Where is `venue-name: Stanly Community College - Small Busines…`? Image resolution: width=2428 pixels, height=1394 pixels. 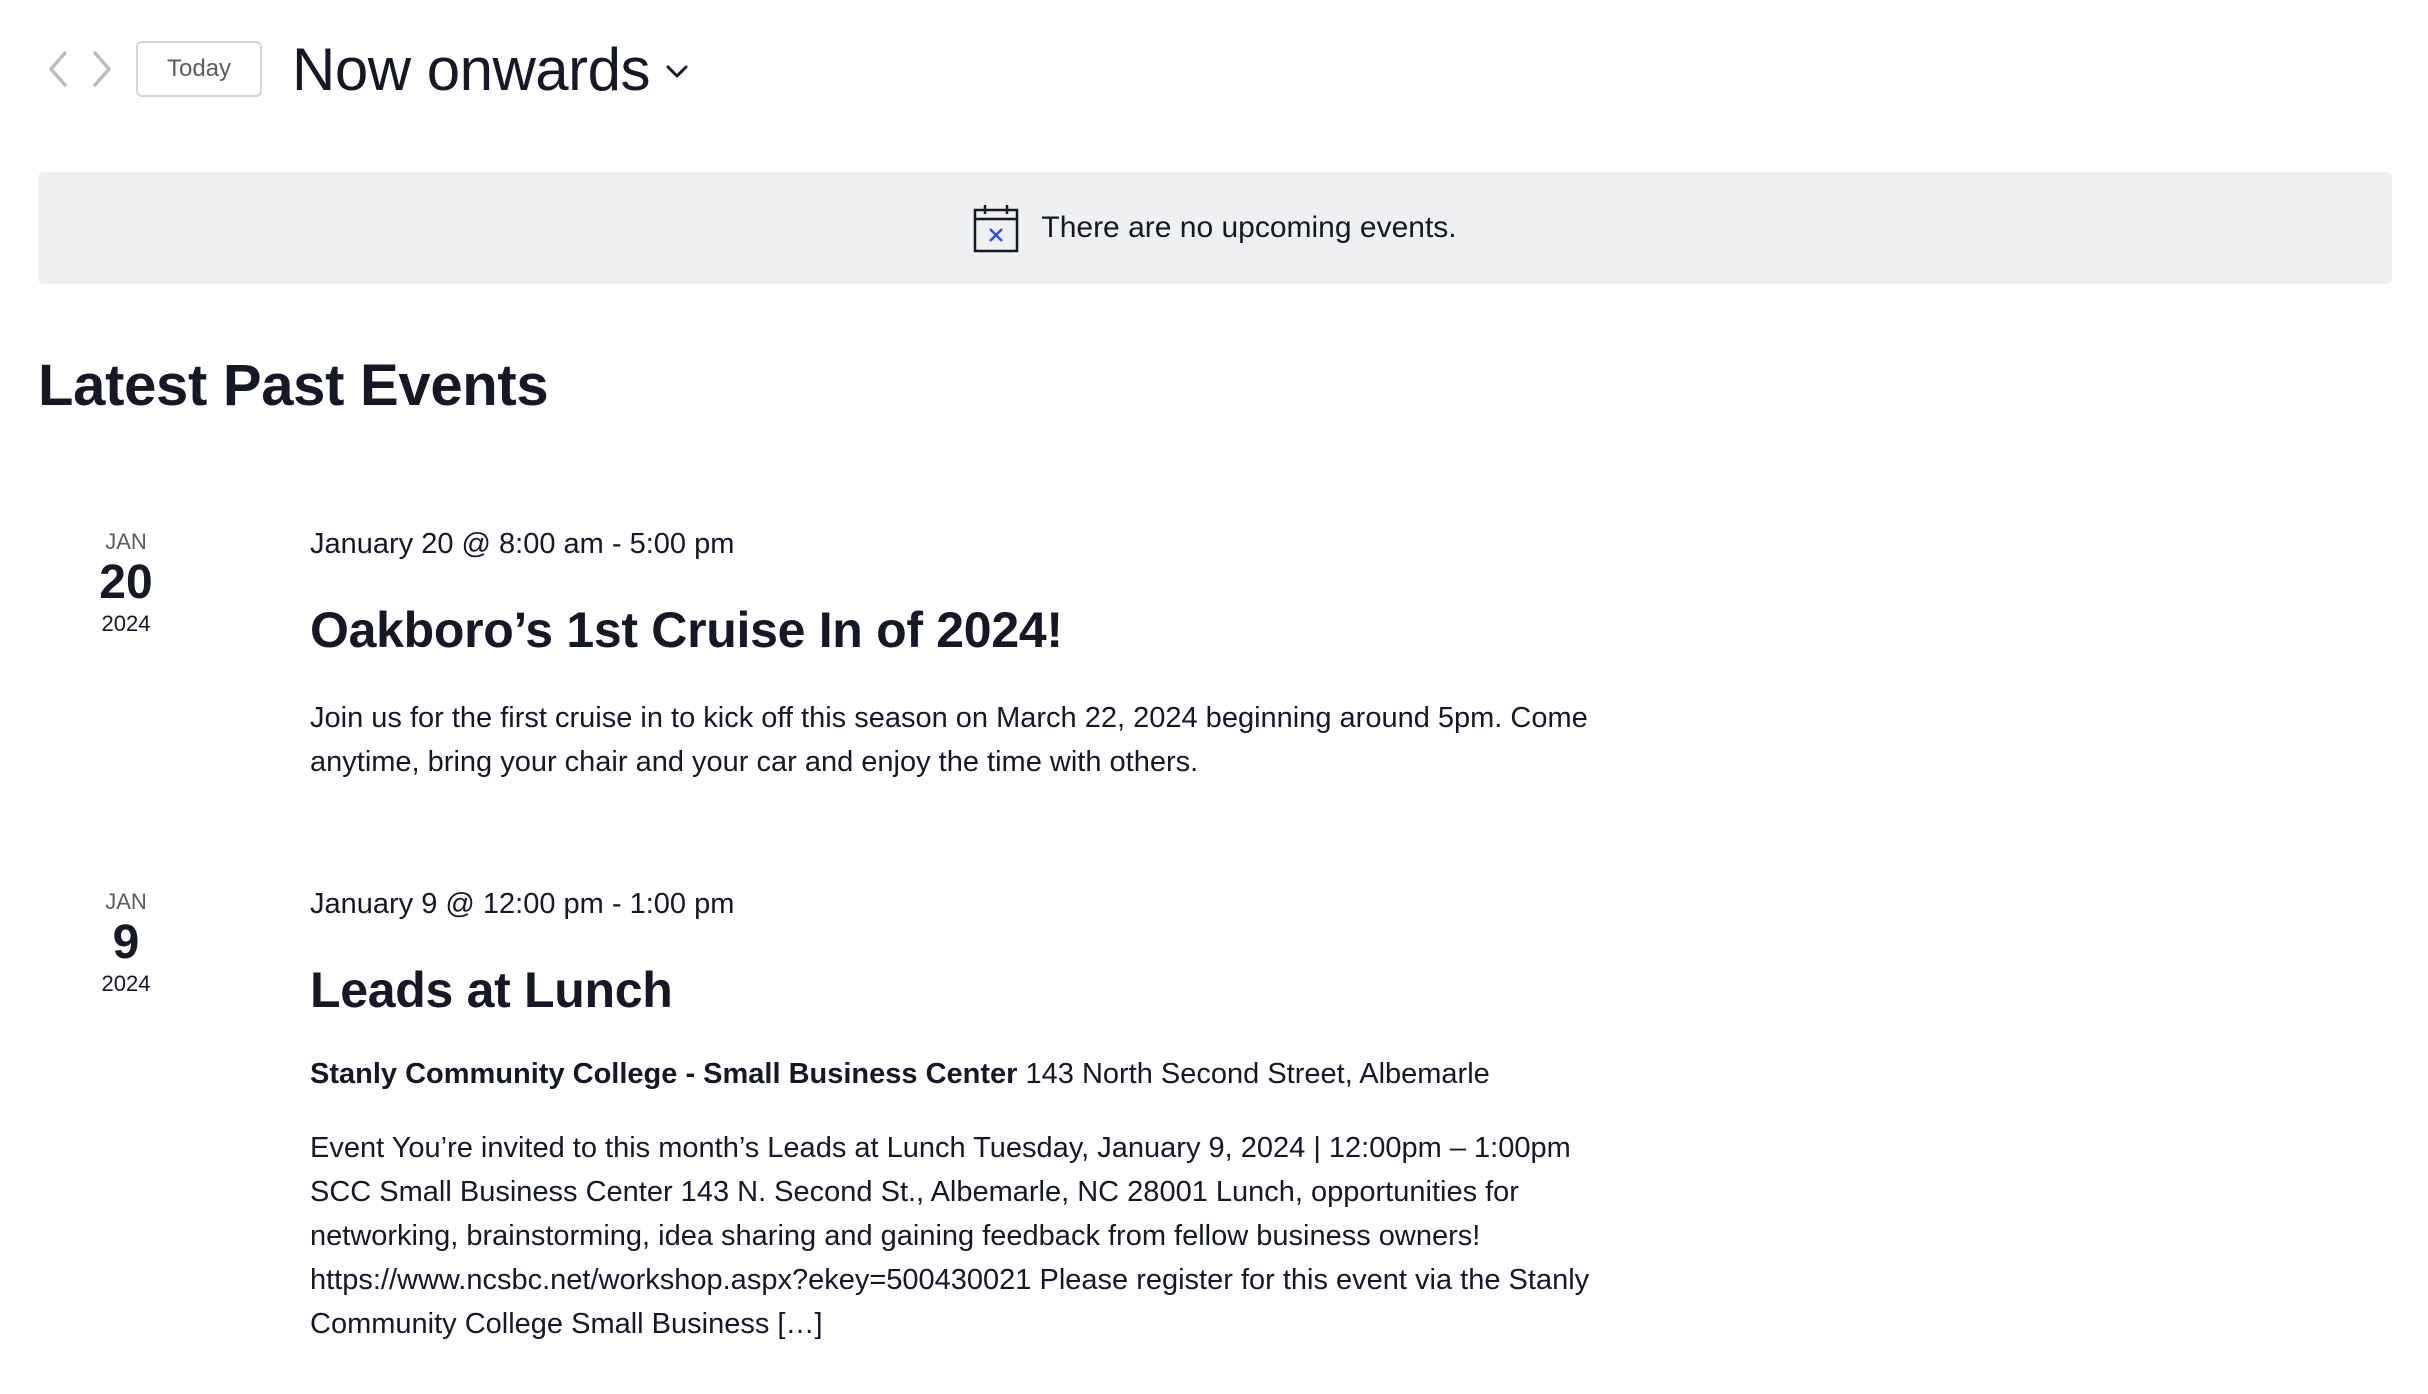 venue-name: Stanly Community College - Small Busines… is located at coordinates (664, 1074).